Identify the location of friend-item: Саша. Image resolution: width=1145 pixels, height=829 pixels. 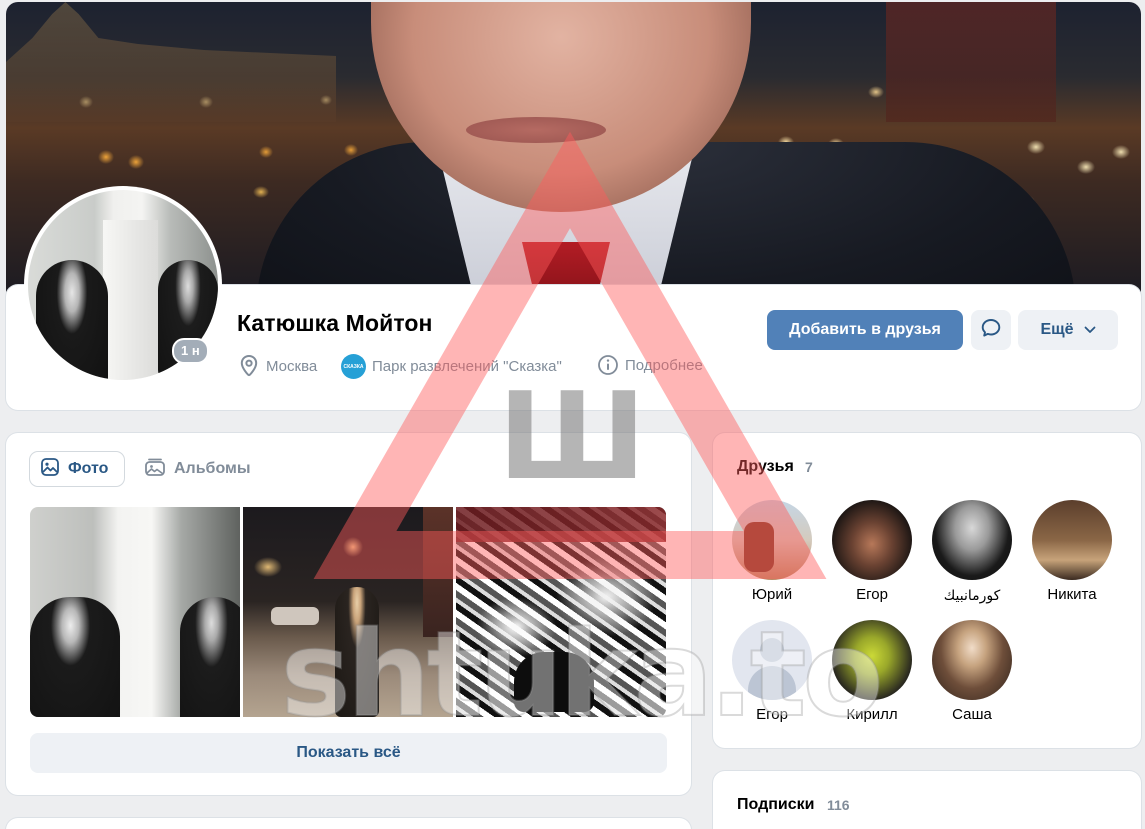
(972, 672).